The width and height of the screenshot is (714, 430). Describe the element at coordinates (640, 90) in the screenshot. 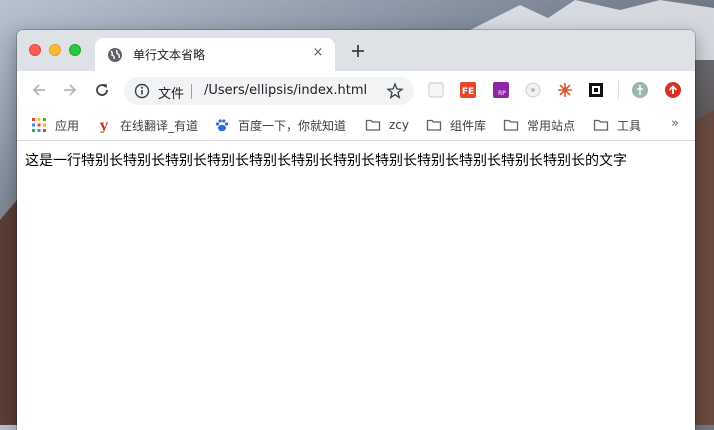

I see `profile-avatar-icon` at that location.